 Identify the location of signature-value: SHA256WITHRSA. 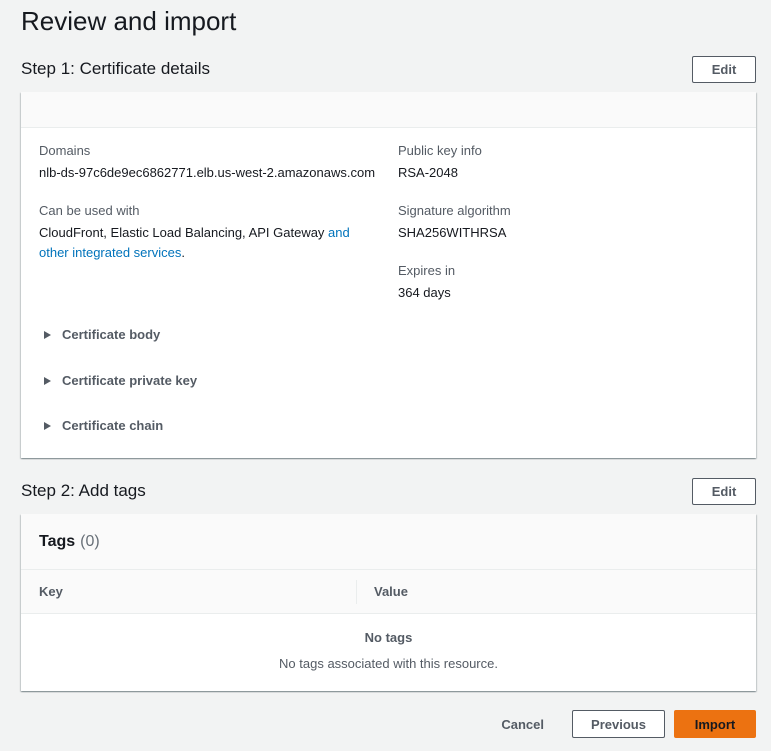
(452, 232).